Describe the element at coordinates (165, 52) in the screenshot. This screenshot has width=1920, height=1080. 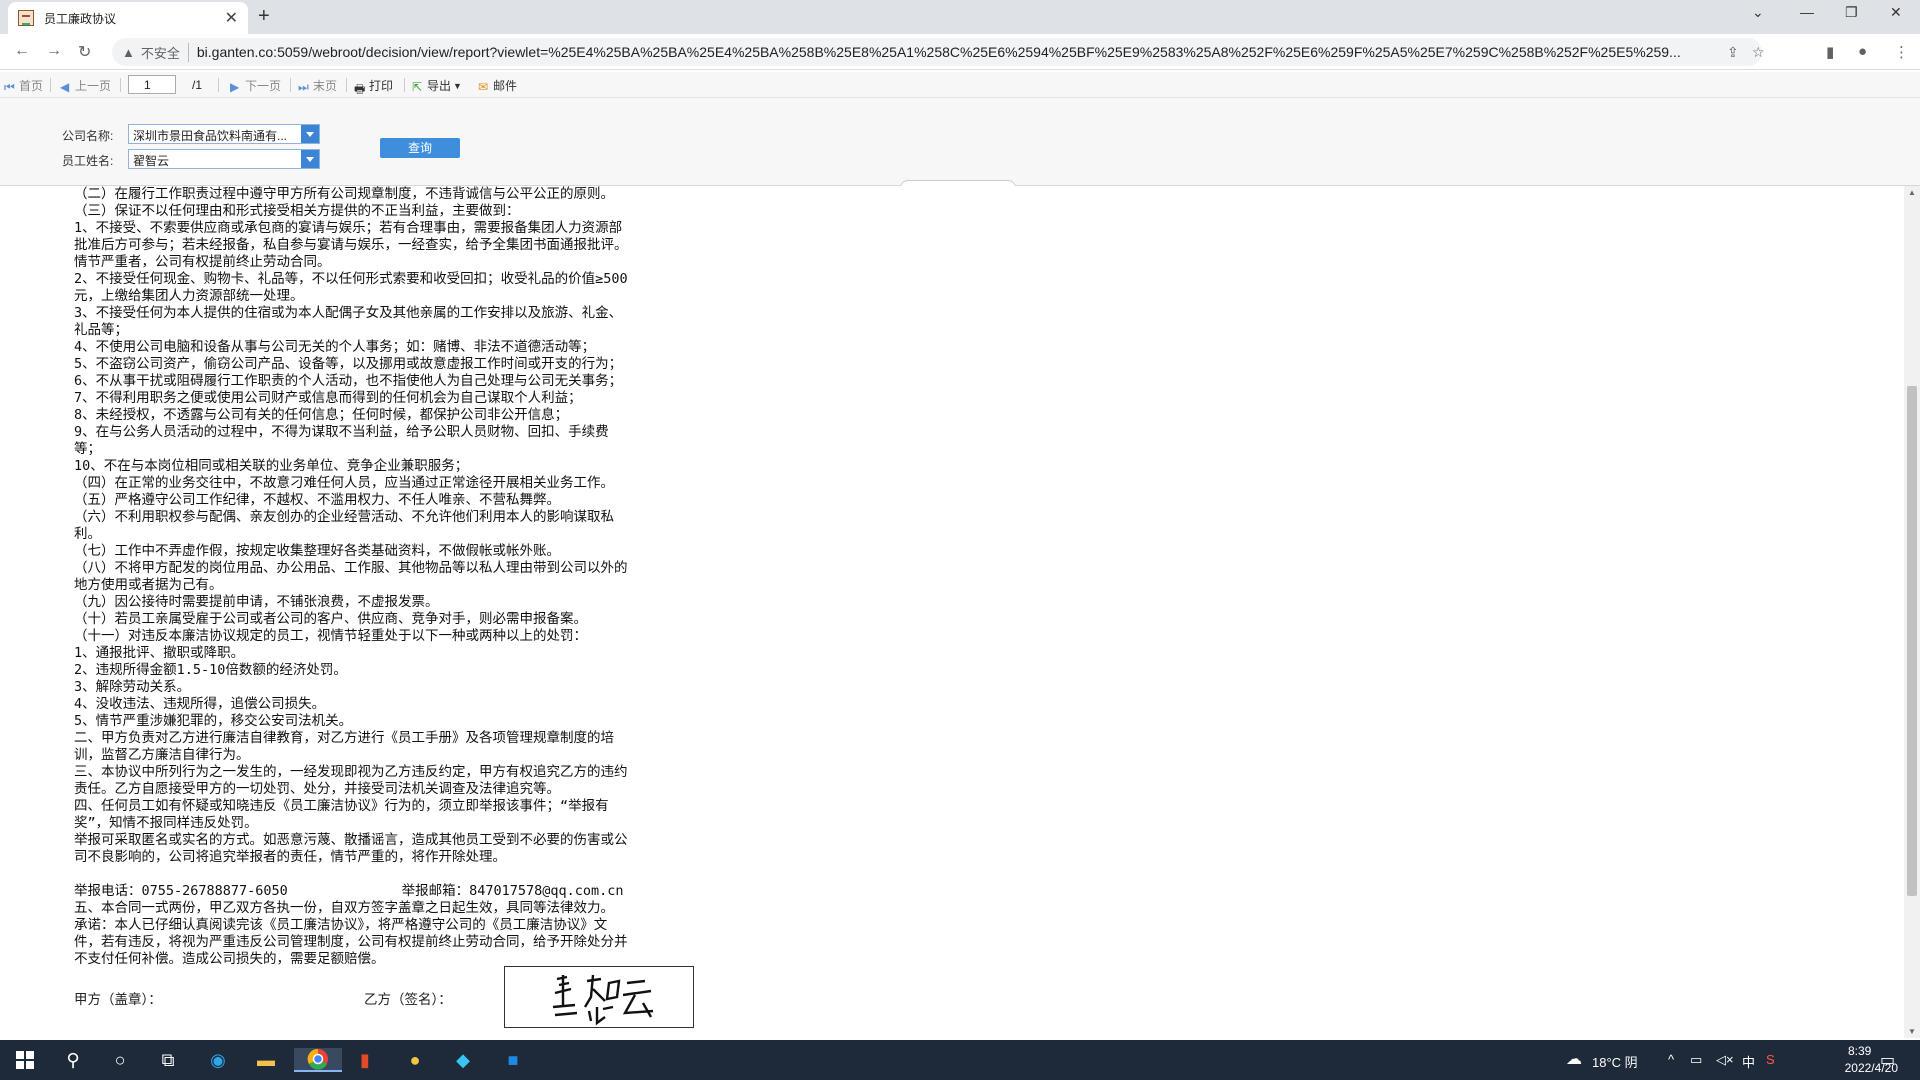
I see `insecure-label: 不安全` at that location.